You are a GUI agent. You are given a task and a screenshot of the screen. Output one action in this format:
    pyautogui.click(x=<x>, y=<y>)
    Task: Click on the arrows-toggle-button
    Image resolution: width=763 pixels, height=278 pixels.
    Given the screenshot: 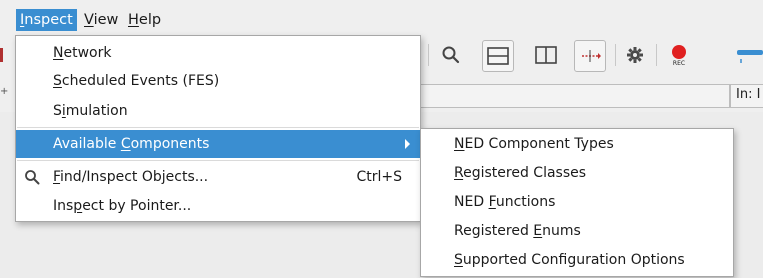 What is the action you would take?
    pyautogui.click(x=590, y=56)
    